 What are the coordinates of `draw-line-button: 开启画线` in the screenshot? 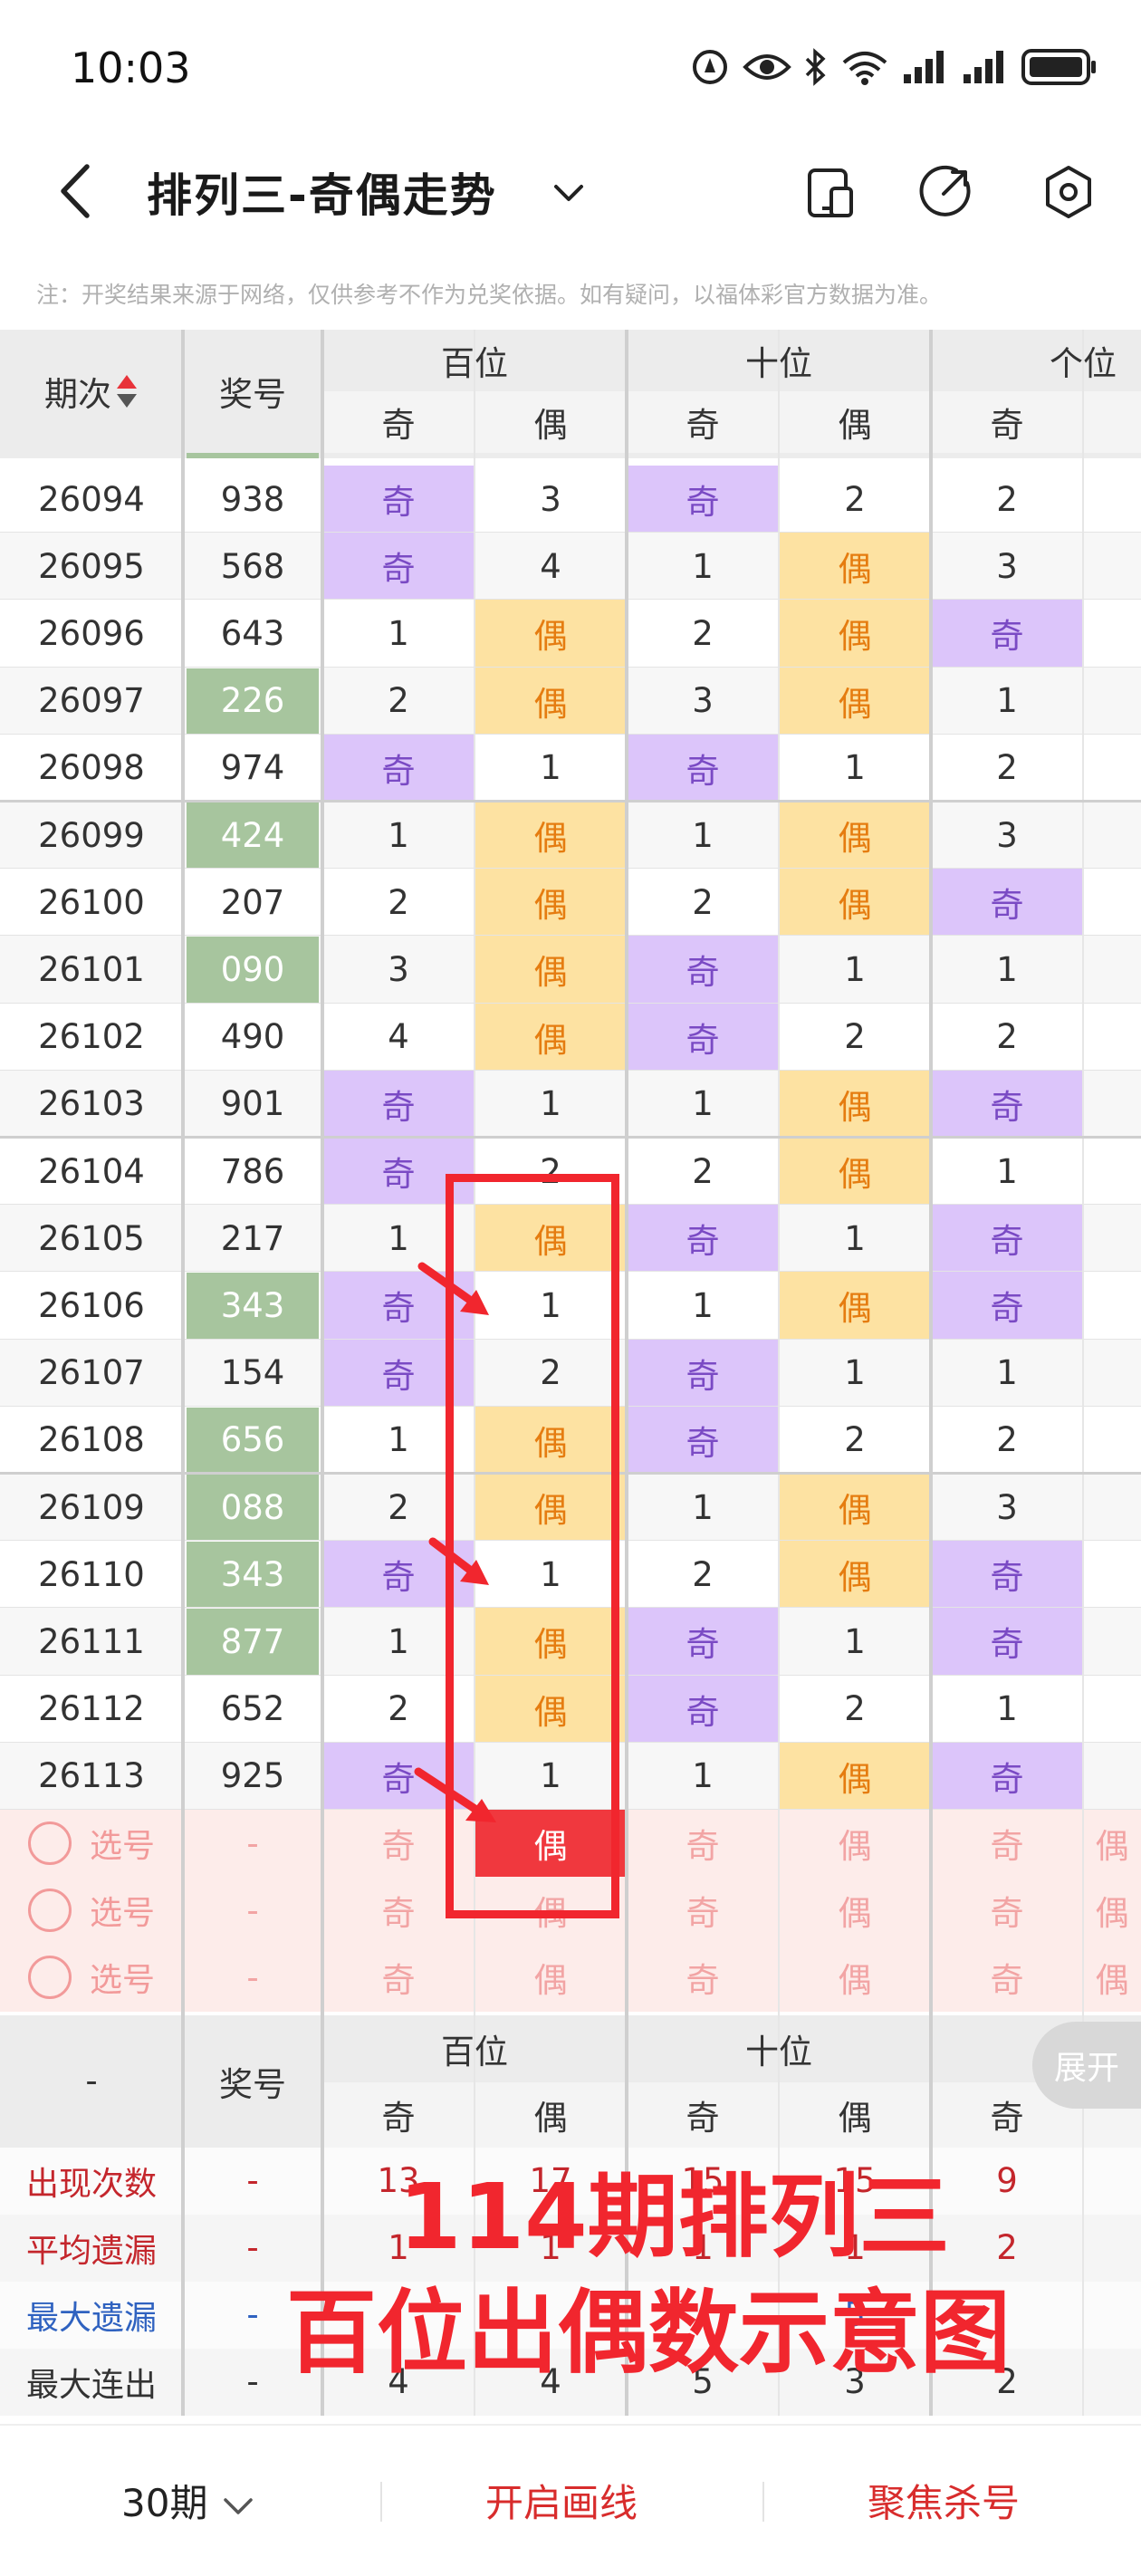 It's located at (562, 2500).